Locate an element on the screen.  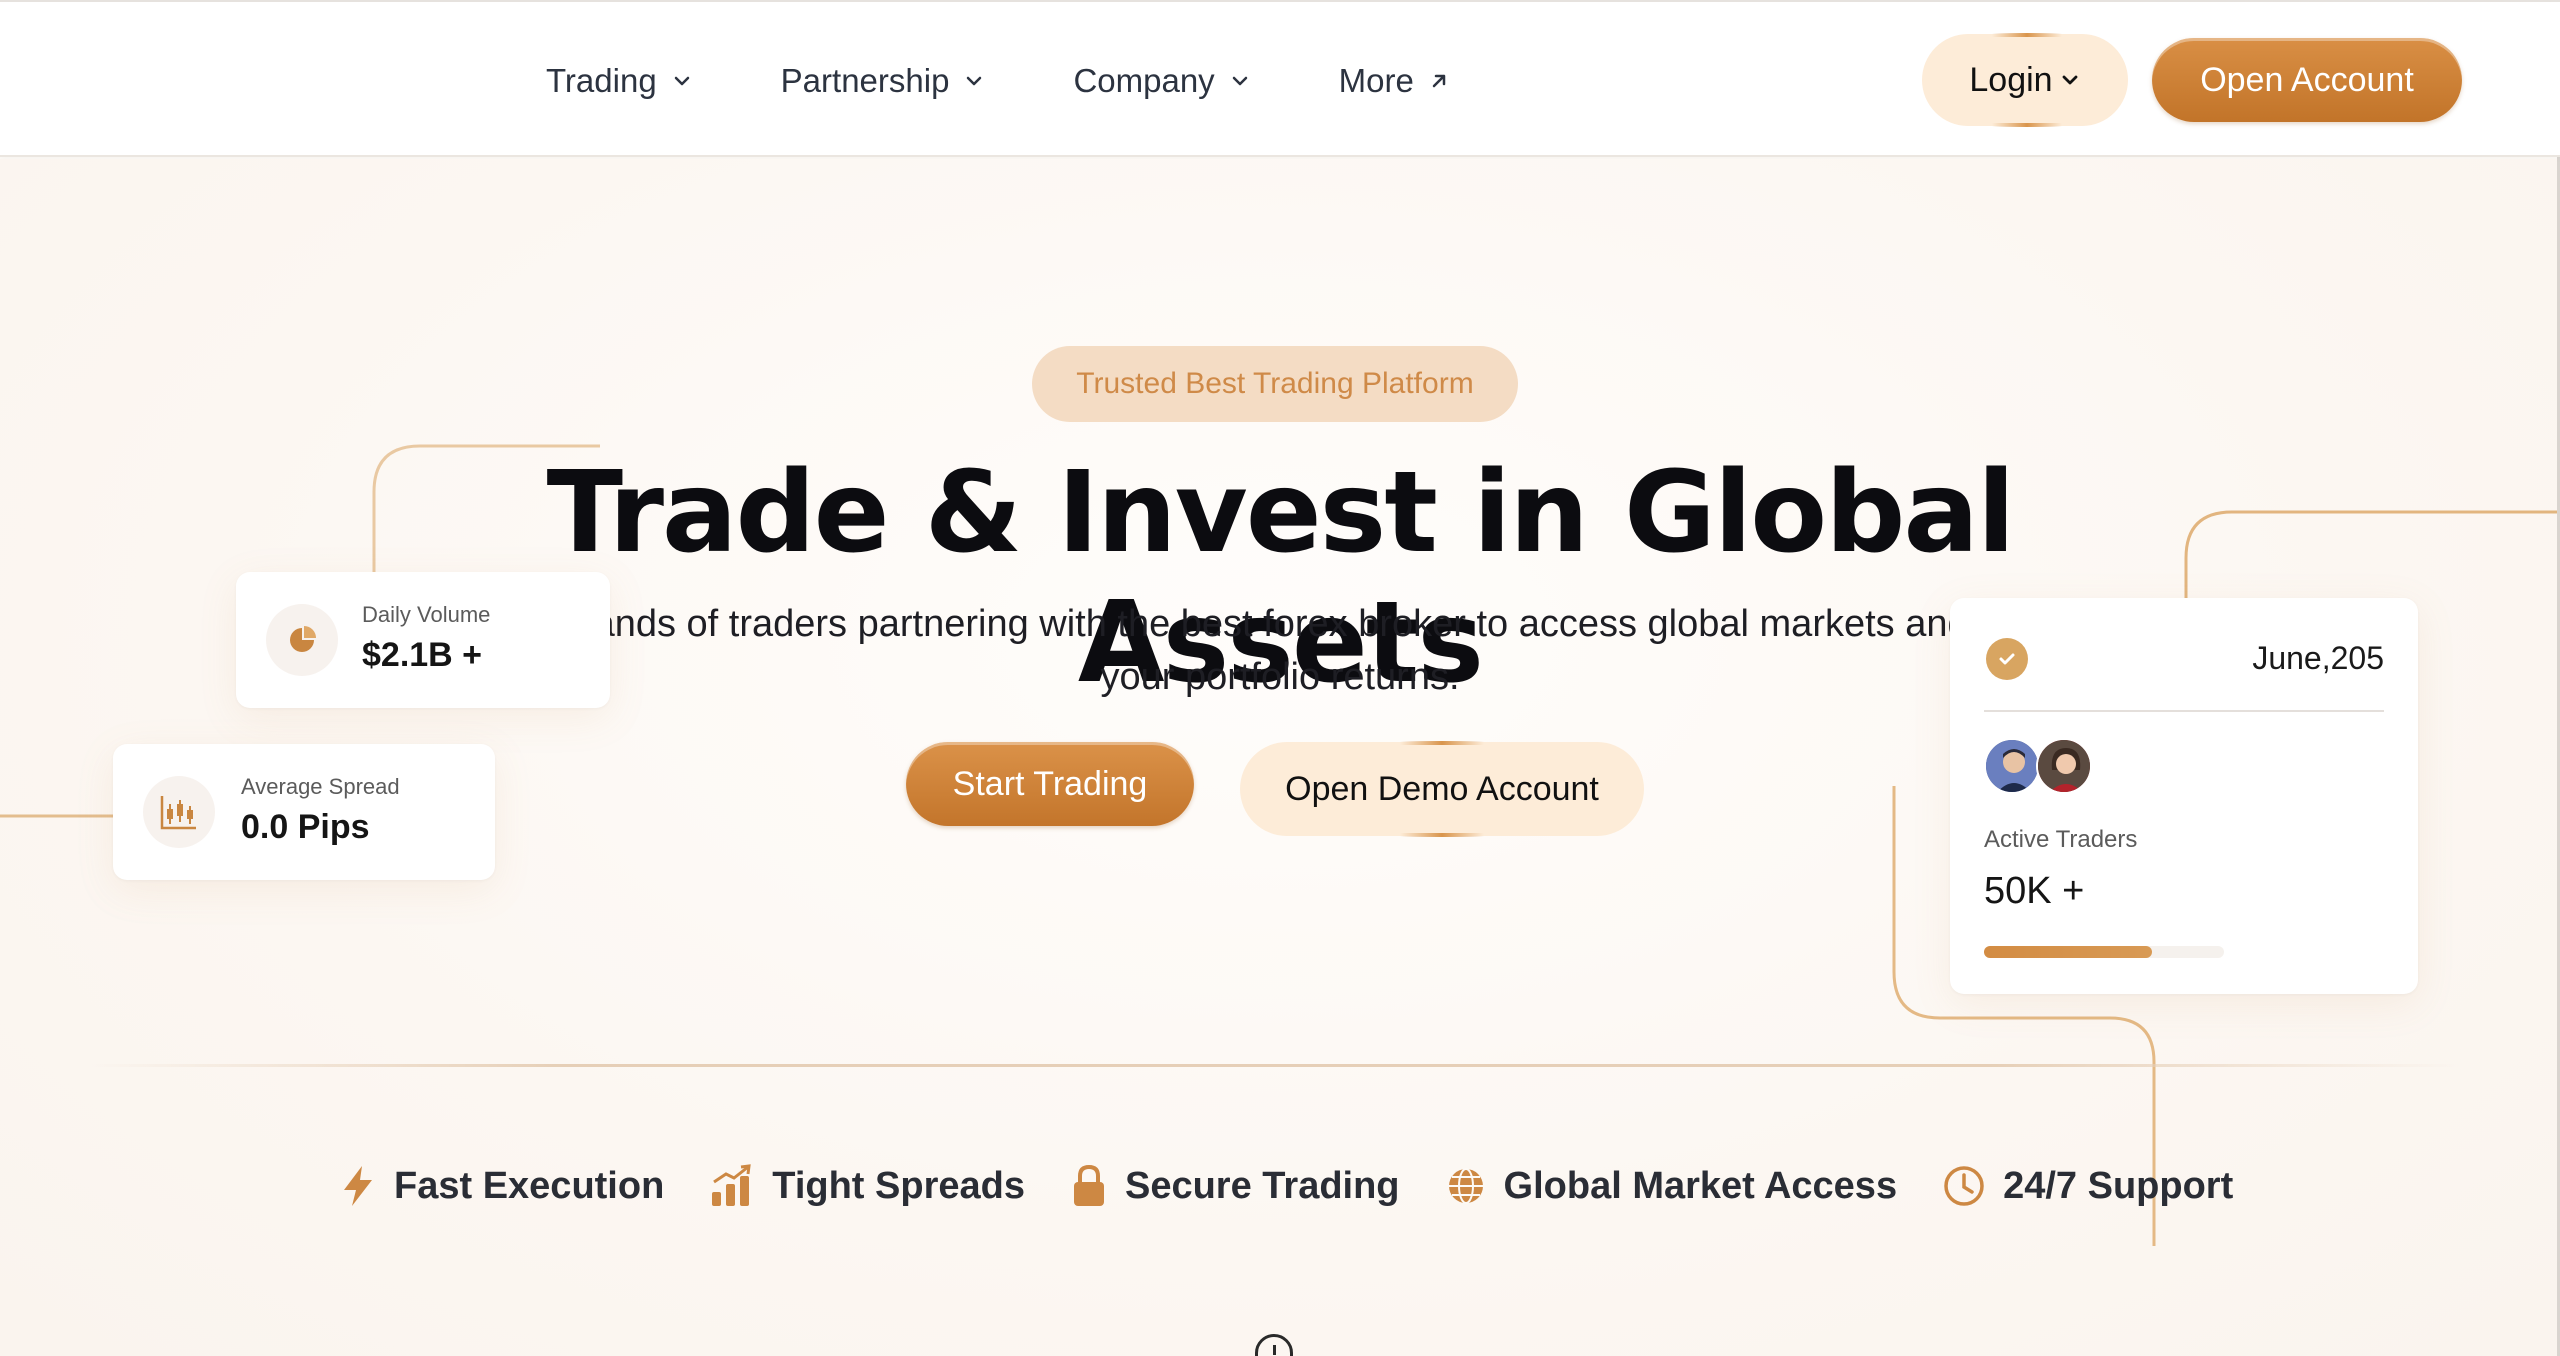
nav-trading-label: Trading is located at coordinates (601, 80).